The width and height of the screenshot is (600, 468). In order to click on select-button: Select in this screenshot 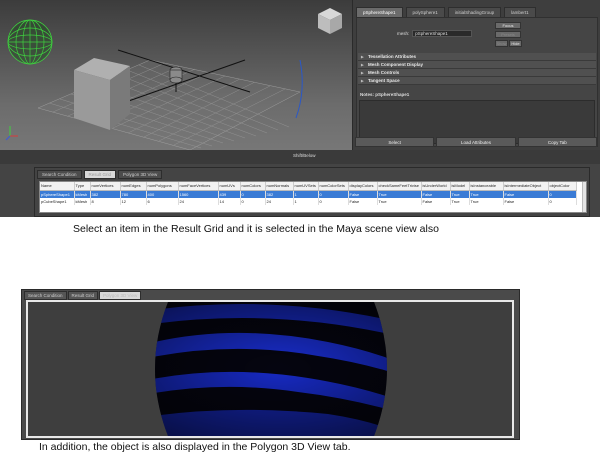, I will do `click(395, 142)`.